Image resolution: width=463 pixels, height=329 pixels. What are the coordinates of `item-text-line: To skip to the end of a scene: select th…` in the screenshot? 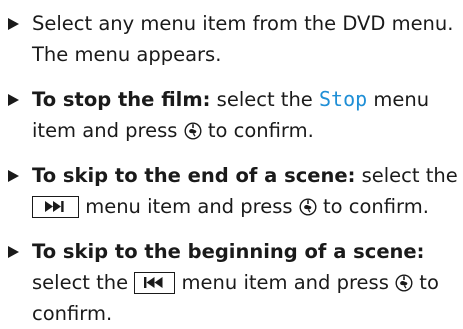 It's located at (245, 175).